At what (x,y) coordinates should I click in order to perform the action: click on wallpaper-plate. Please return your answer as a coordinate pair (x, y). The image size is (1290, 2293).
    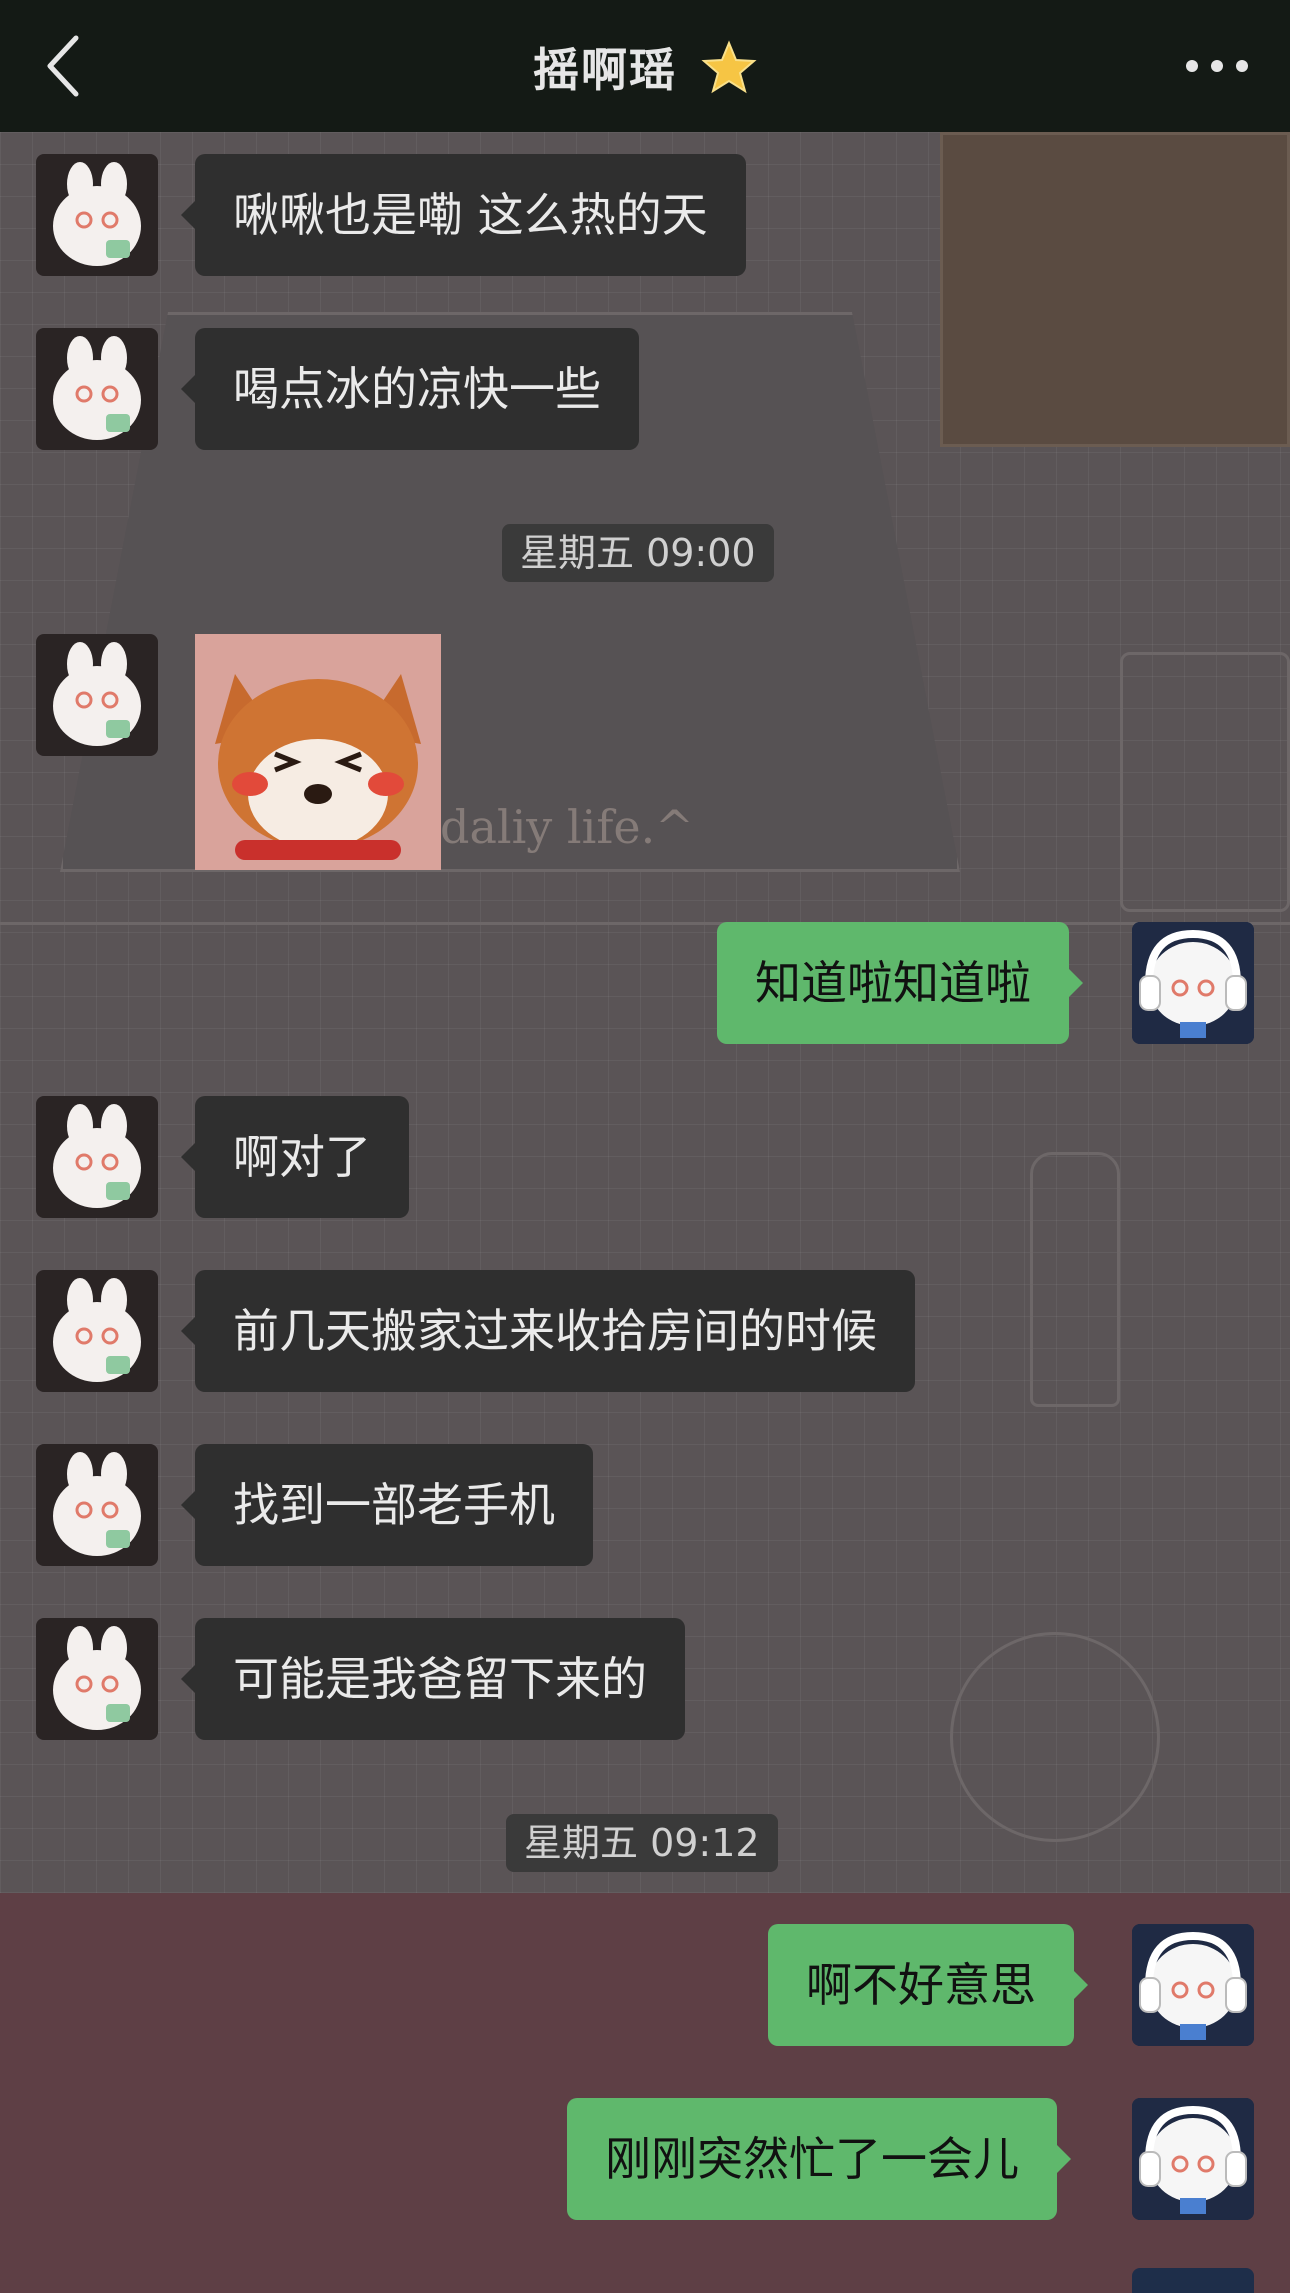
    Looking at the image, I should click on (1055, 1737).